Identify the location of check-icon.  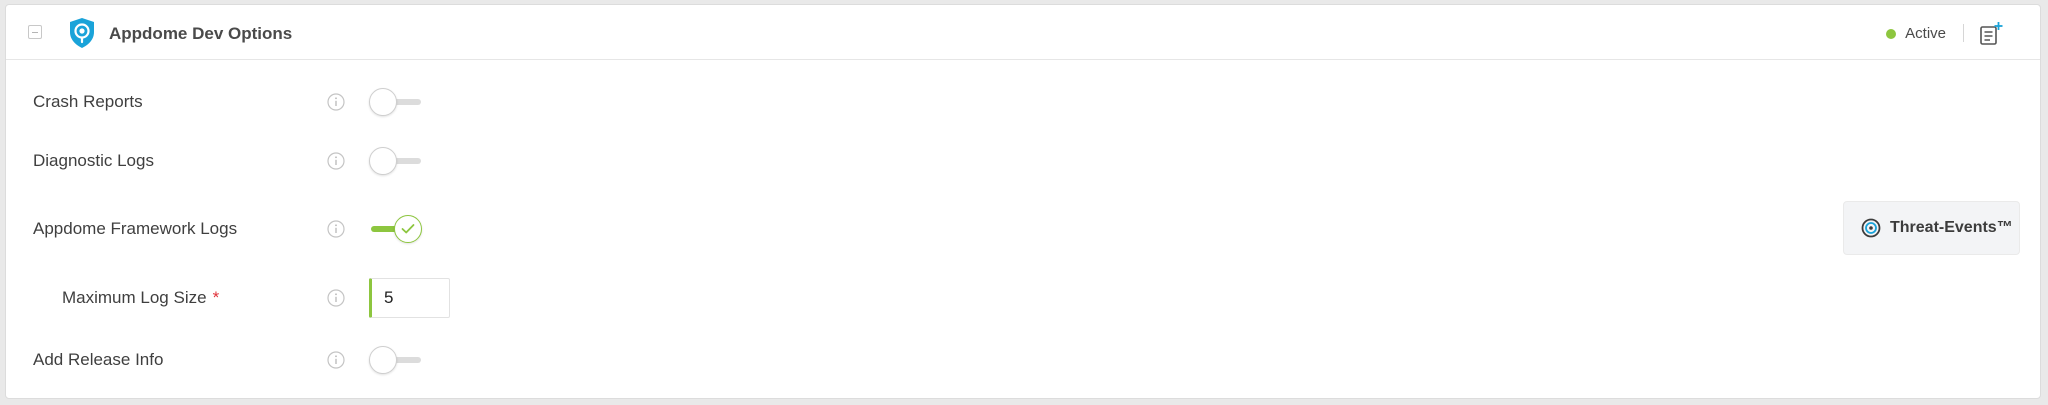
(408, 229).